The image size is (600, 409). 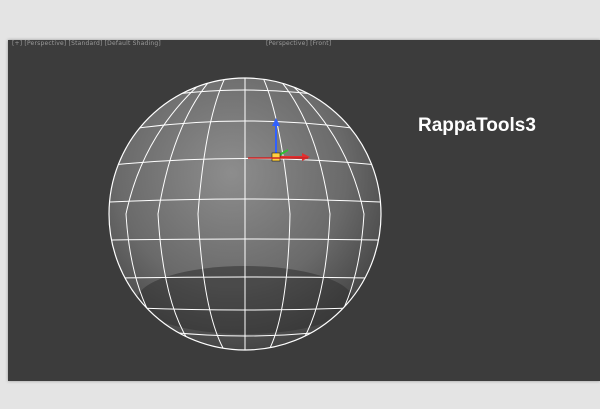 I want to click on rappatools-watermark: RappaTools3, so click(x=477, y=125).